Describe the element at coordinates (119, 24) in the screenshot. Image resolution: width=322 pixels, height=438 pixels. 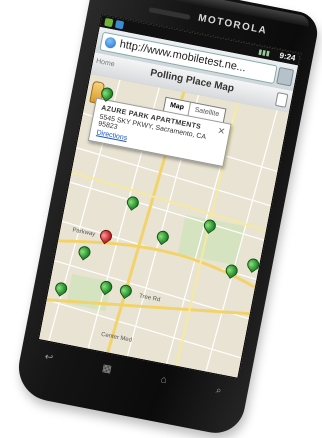
I see `sync-notification-icon` at that location.